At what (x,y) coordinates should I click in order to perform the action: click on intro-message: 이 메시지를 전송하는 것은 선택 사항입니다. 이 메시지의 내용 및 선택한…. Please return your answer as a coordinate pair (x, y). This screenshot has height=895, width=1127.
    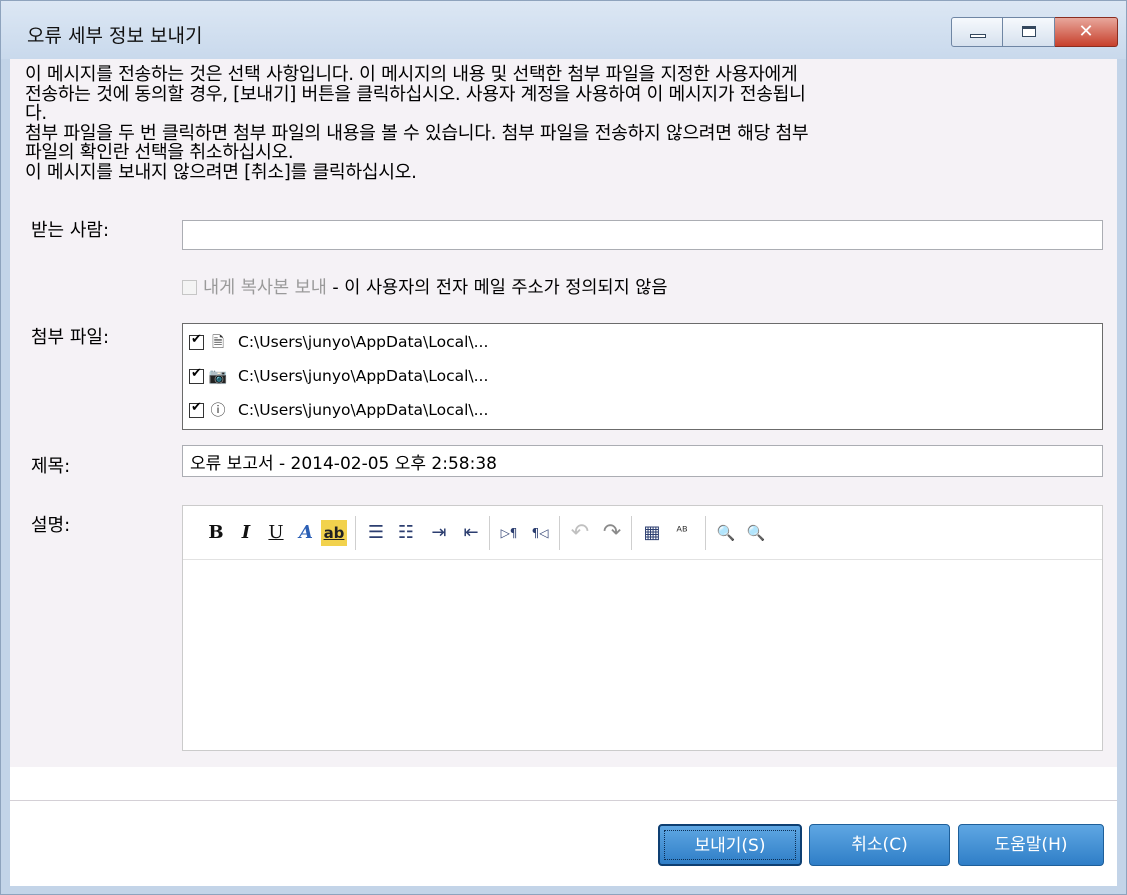
    Looking at the image, I should click on (570, 123).